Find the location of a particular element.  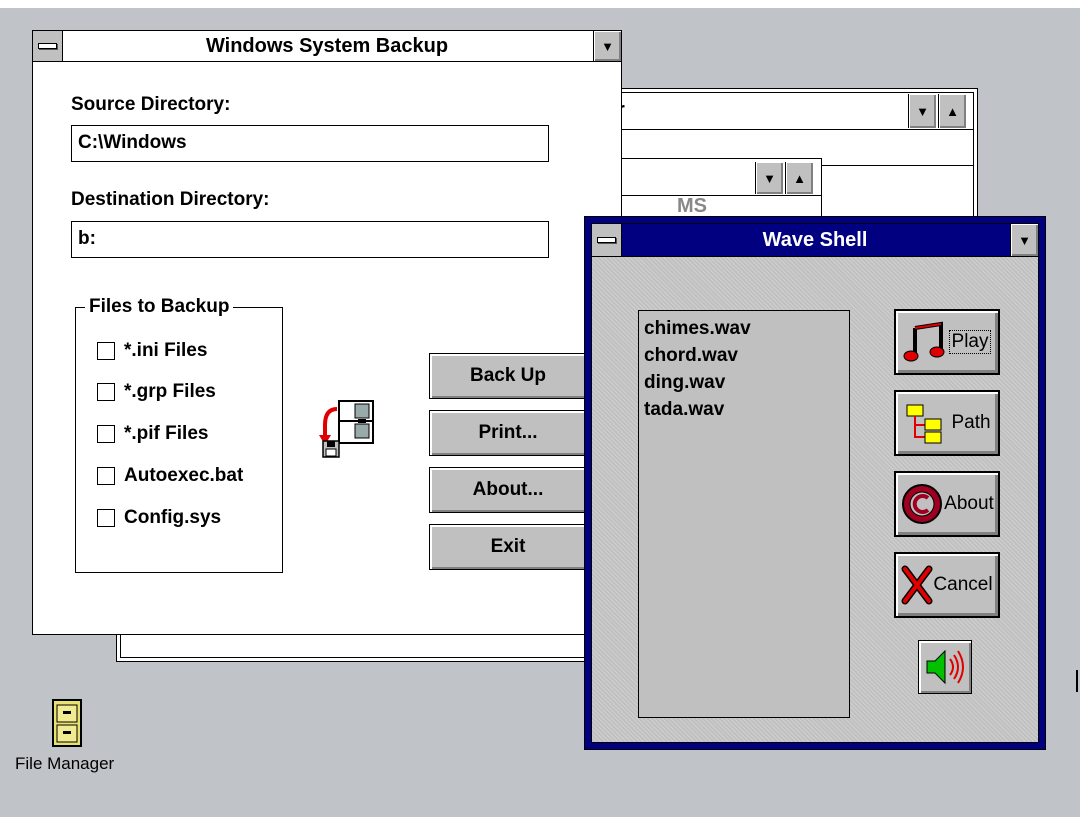

list-item: chimes.wav is located at coordinates (746, 328).